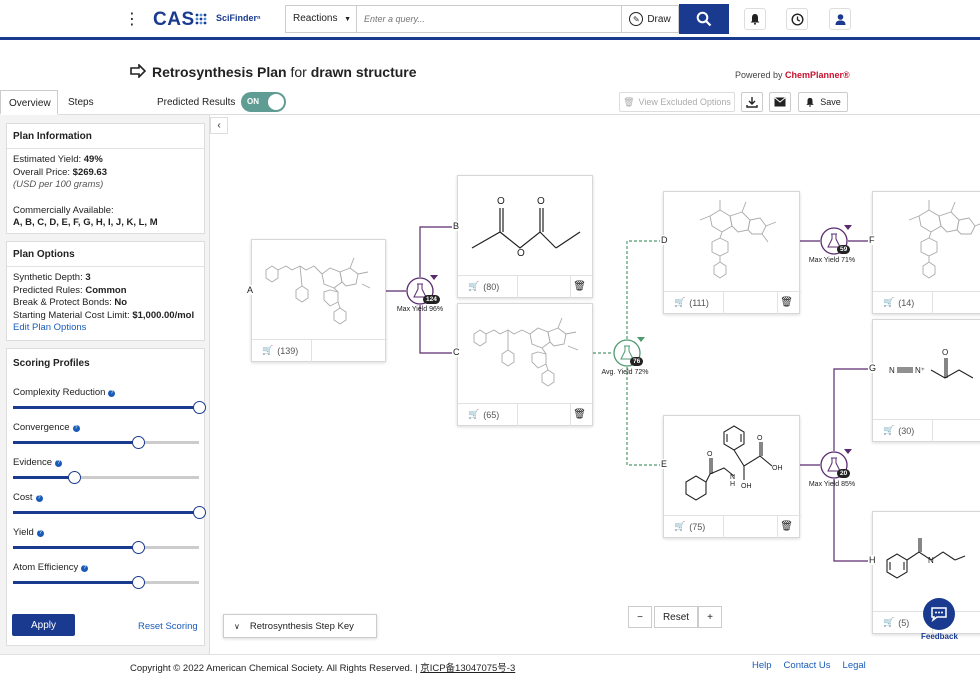 The image size is (980, 684). I want to click on molecule-structure-f, so click(944, 239).